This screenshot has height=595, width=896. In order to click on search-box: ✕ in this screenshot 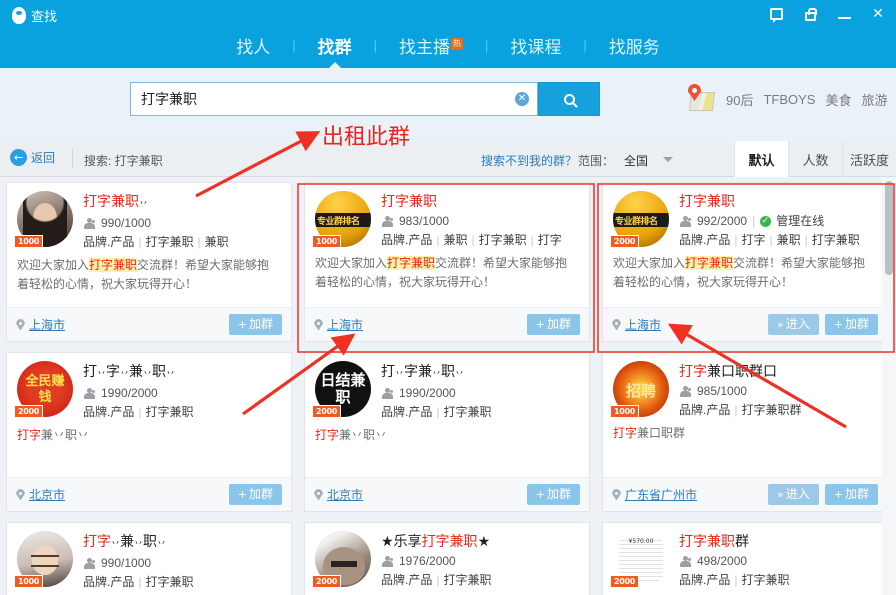, I will do `click(334, 99)`.